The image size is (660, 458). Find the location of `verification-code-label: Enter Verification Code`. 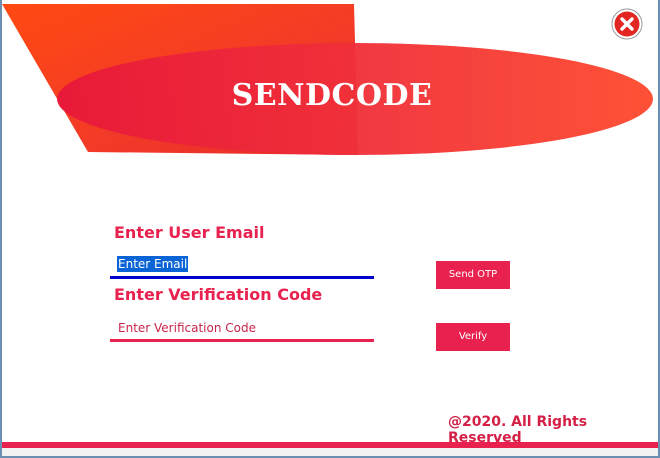

verification-code-label: Enter Verification Code is located at coordinates (218, 294).